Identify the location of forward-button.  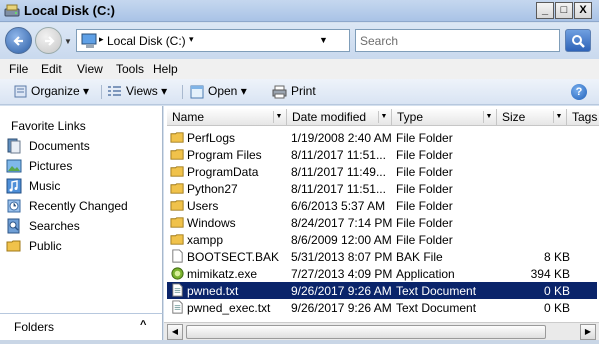
(48, 40).